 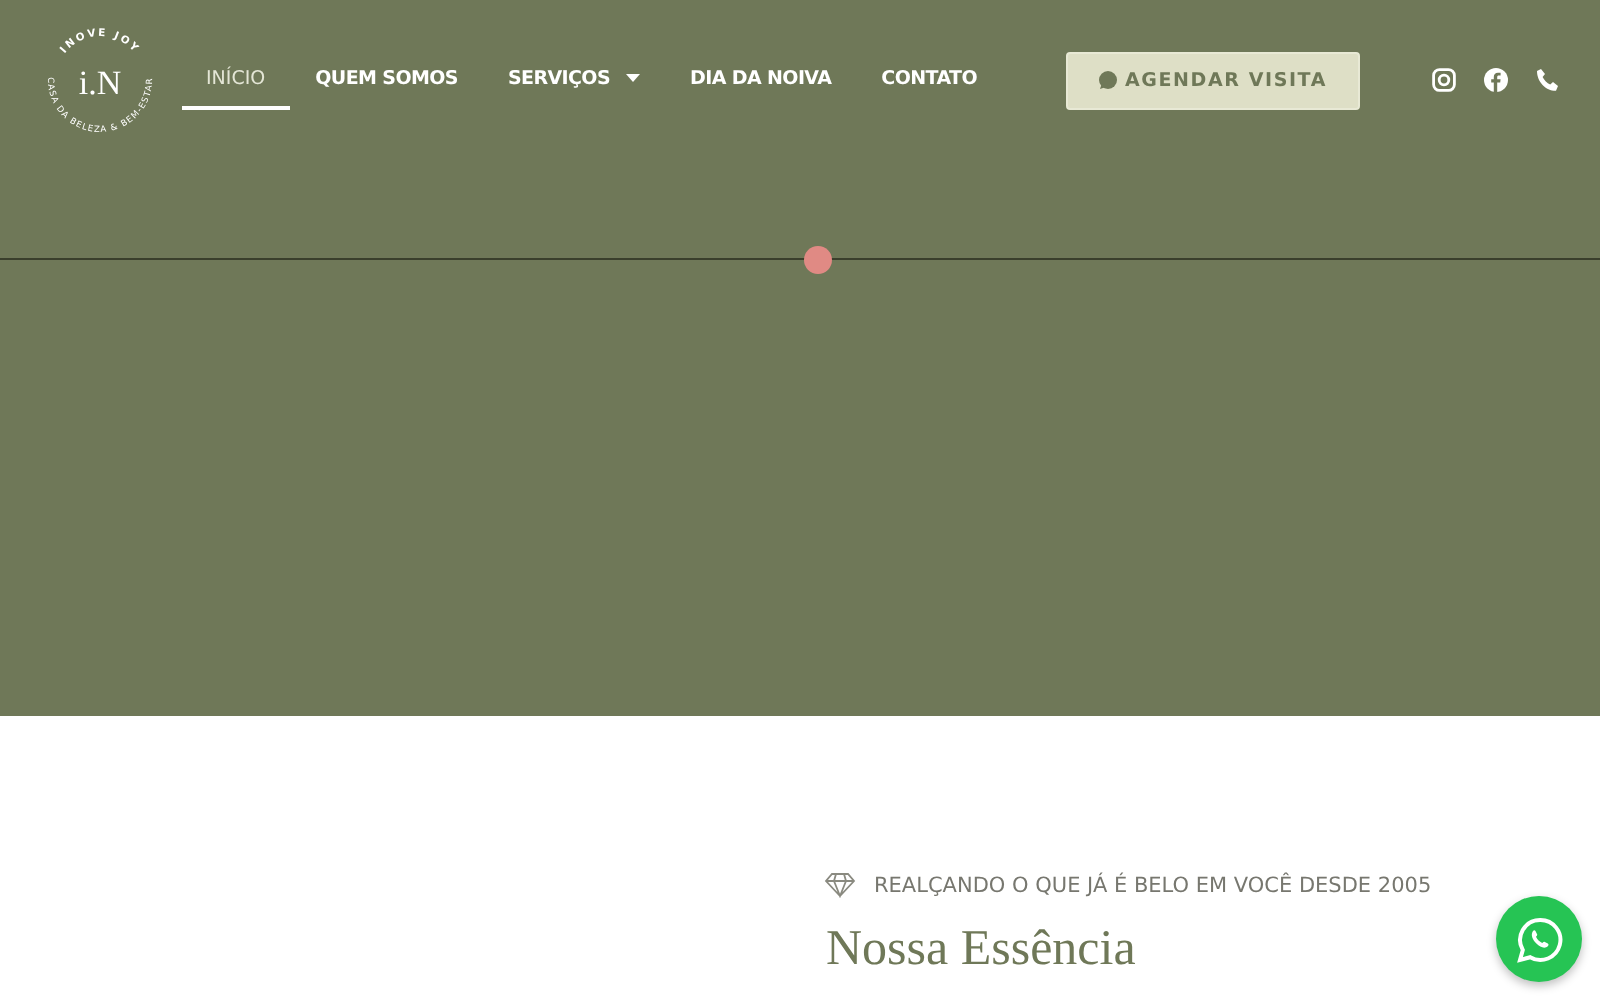 What do you see at coordinates (1213, 80) in the screenshot?
I see `schedule-button: AGENDAR VISITA` at bounding box center [1213, 80].